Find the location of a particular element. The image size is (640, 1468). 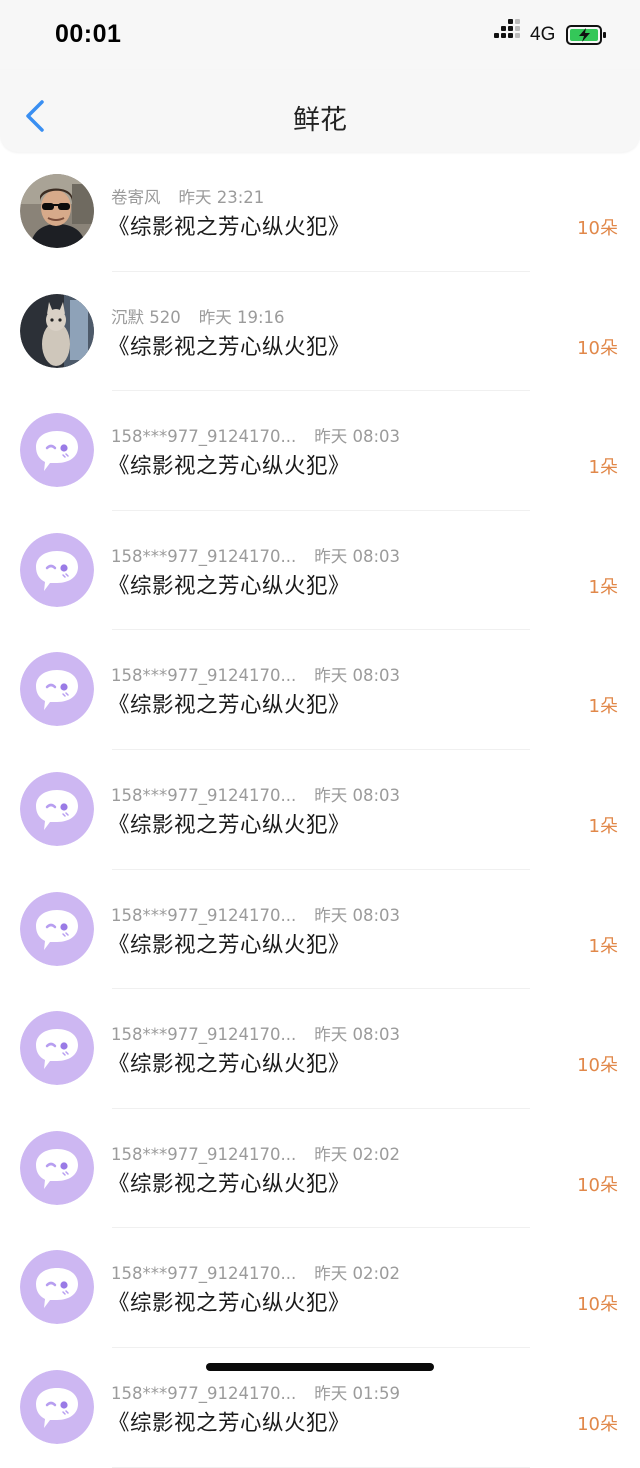

list-item: 卷寄风 昨天 23:21 《综影视之芳心纵火犯》 10朵 is located at coordinates (320, 212).